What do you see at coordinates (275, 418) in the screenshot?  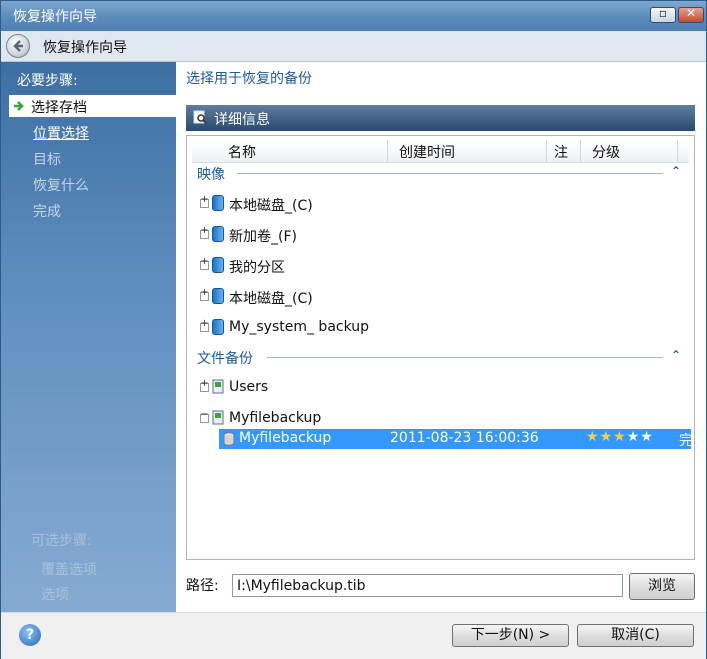 I see `tree-item-label: Myfilebackup` at bounding box center [275, 418].